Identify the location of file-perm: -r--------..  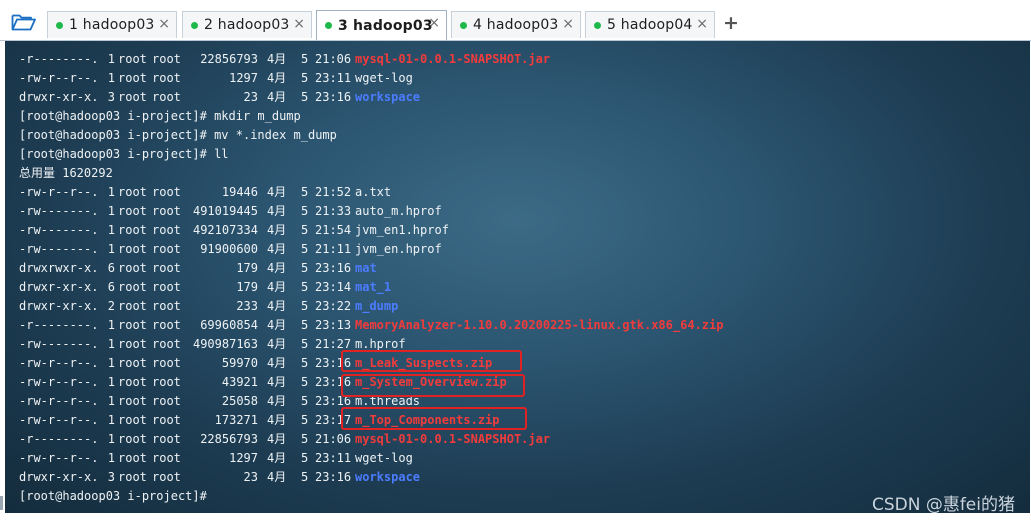
(59, 439).